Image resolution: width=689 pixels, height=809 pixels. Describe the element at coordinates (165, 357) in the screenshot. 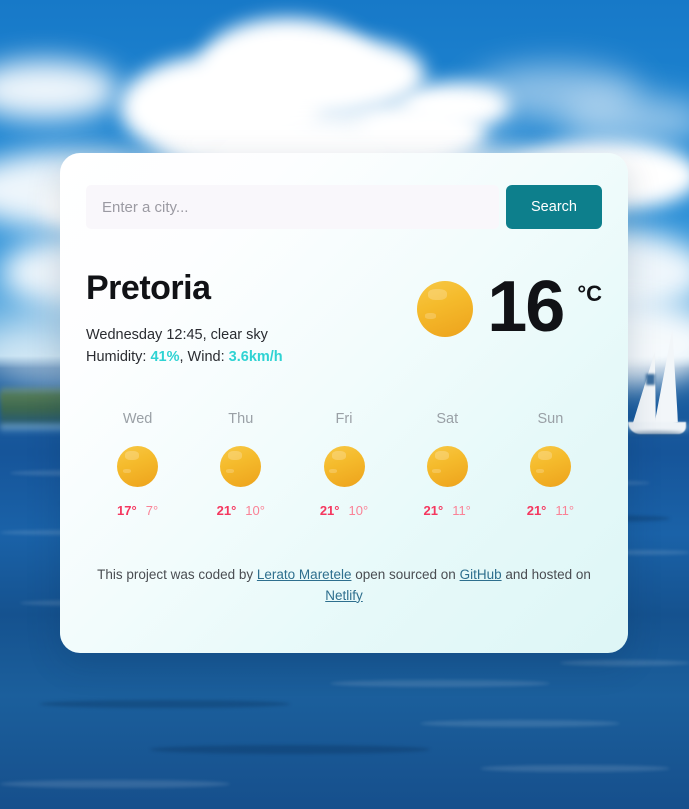

I see `humidity-value: 41%` at that location.